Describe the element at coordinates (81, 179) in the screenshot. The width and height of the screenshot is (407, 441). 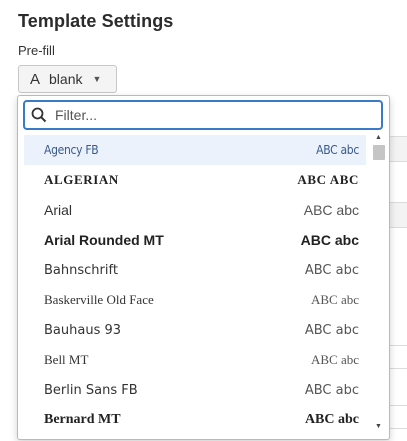
I see `font-option-name: ALGERIAN` at that location.